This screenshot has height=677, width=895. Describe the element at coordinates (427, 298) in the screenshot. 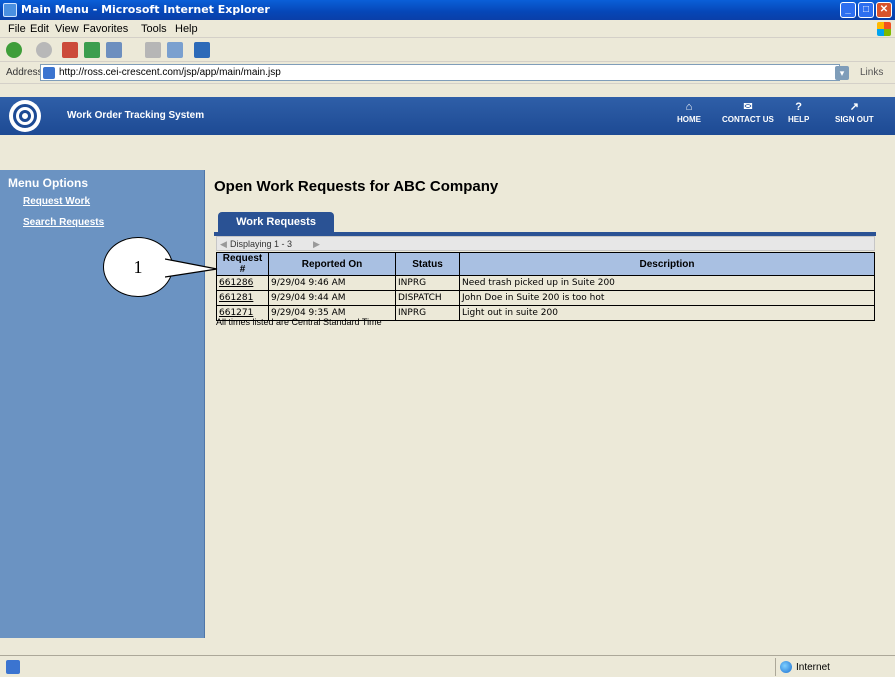

I see `status-cell: DISPATCH` at that location.